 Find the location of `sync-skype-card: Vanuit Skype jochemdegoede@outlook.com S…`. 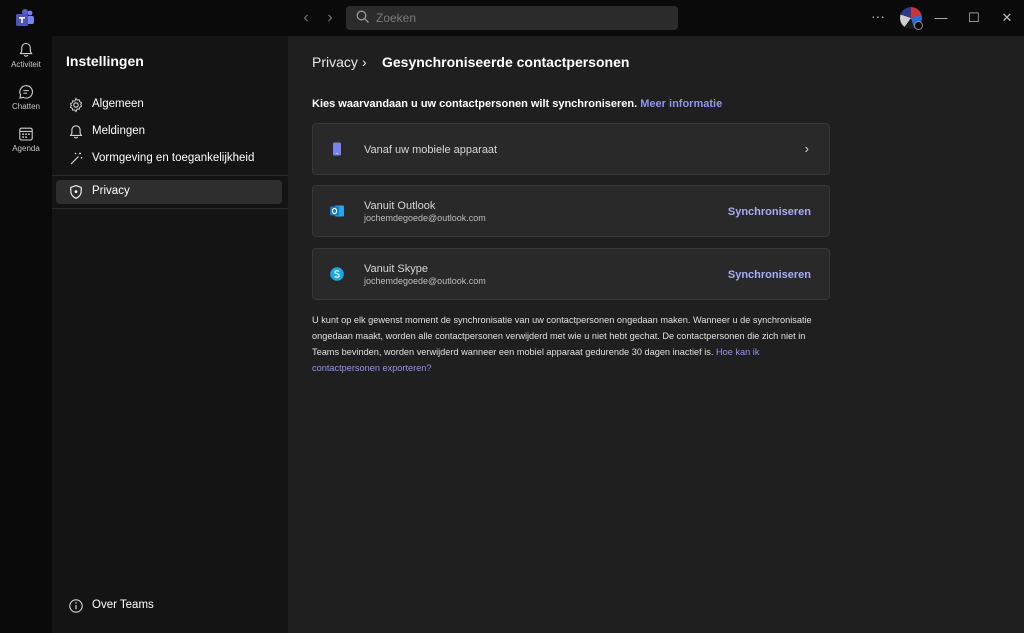

sync-skype-card: Vanuit Skype jochemdegoede@outlook.com S… is located at coordinates (571, 274).